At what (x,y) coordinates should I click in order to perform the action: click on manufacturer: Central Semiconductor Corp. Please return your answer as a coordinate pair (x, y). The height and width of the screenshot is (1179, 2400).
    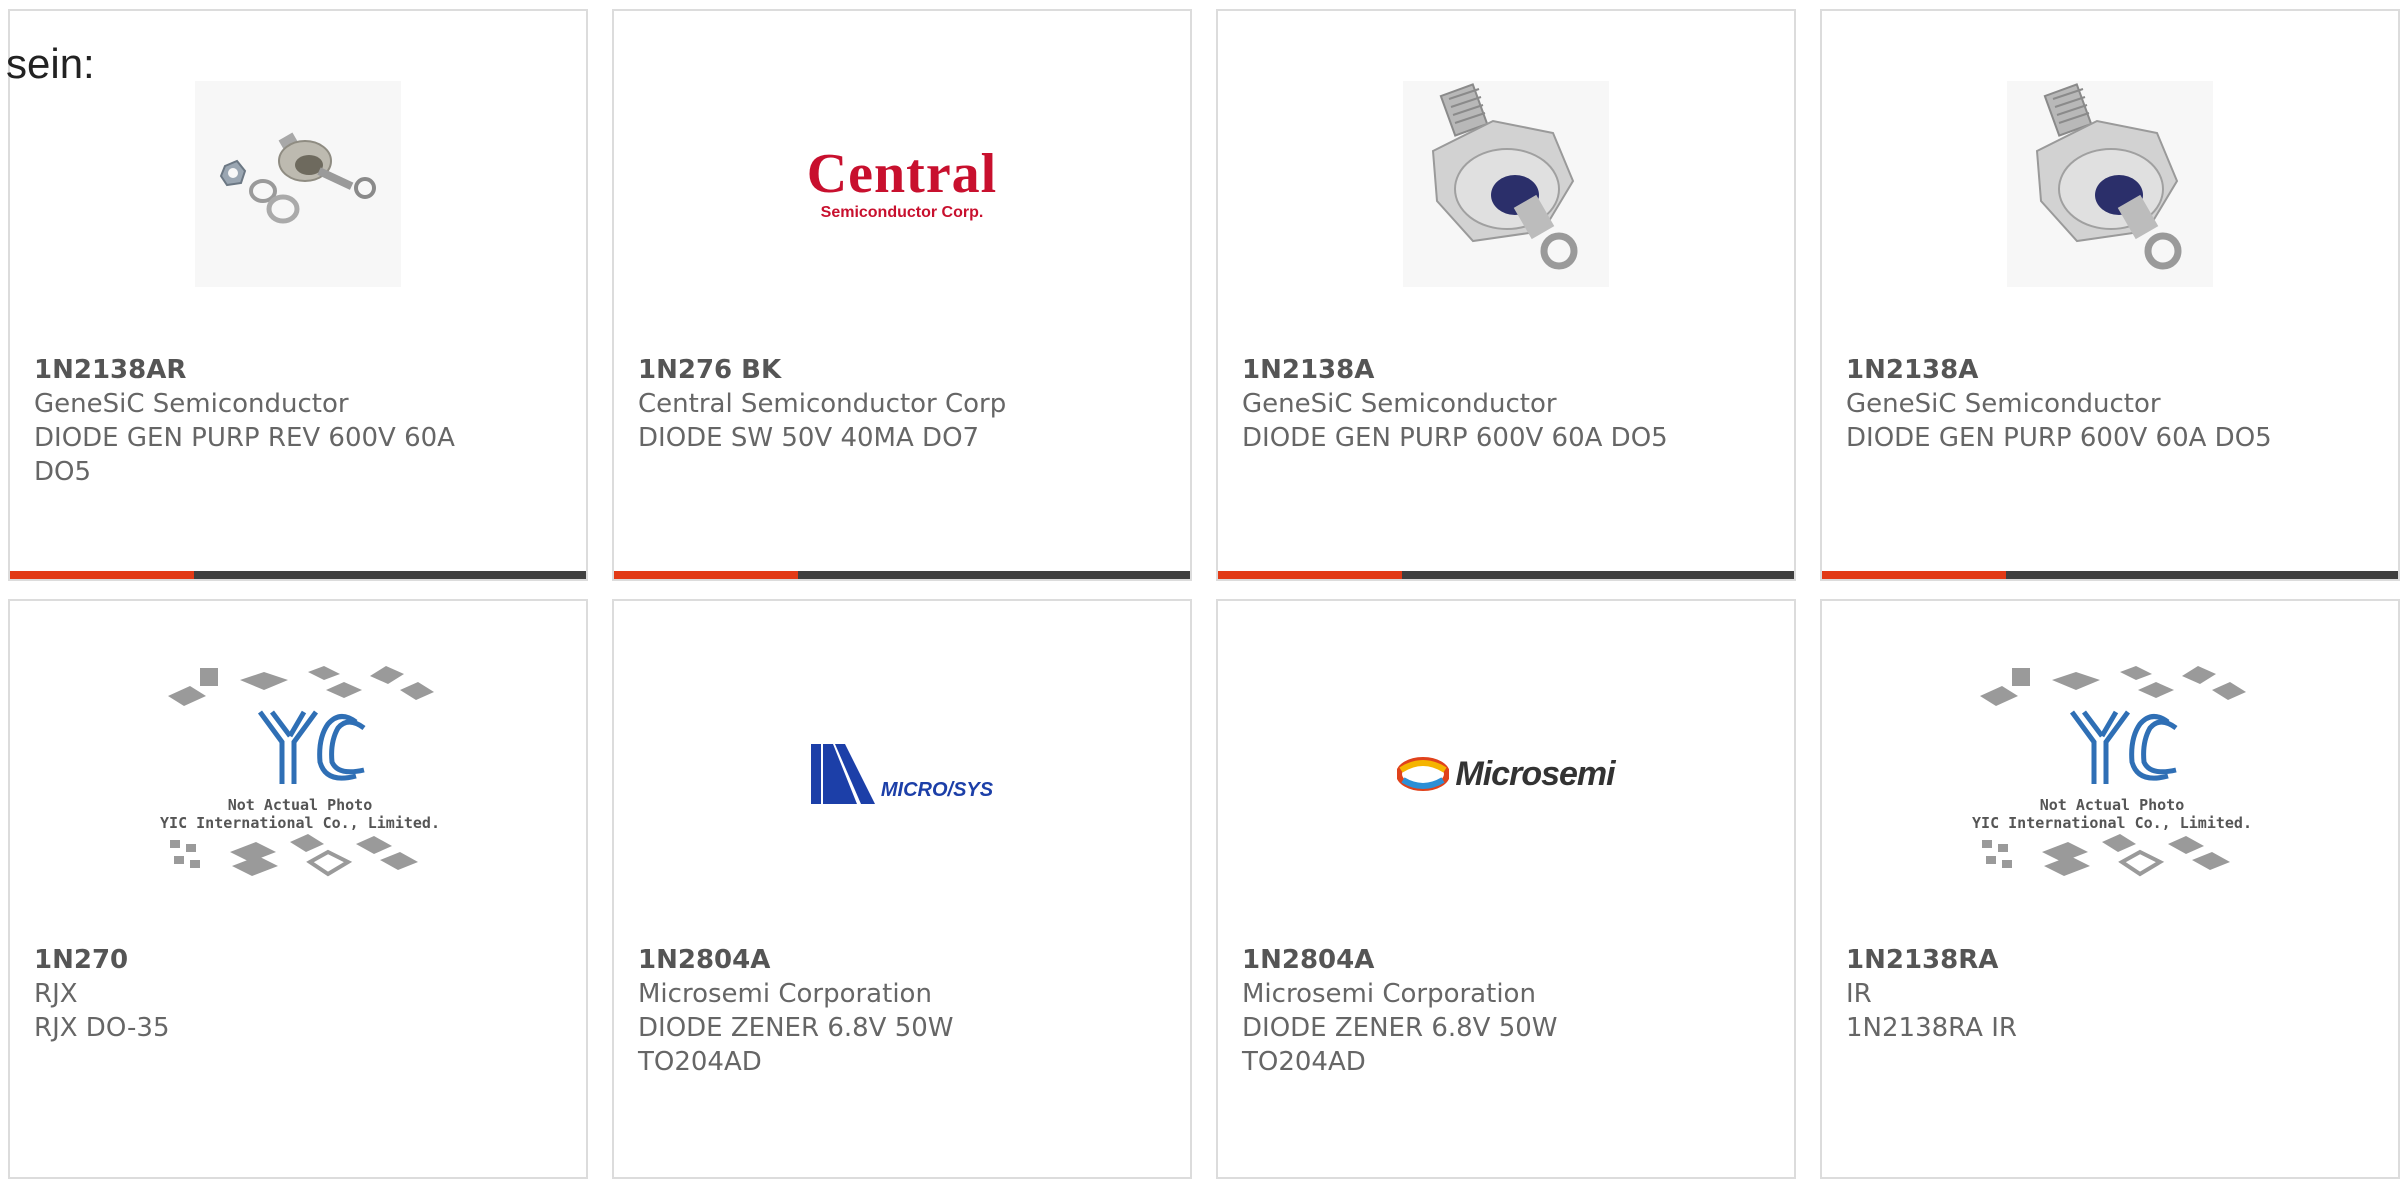
    Looking at the image, I should click on (822, 404).